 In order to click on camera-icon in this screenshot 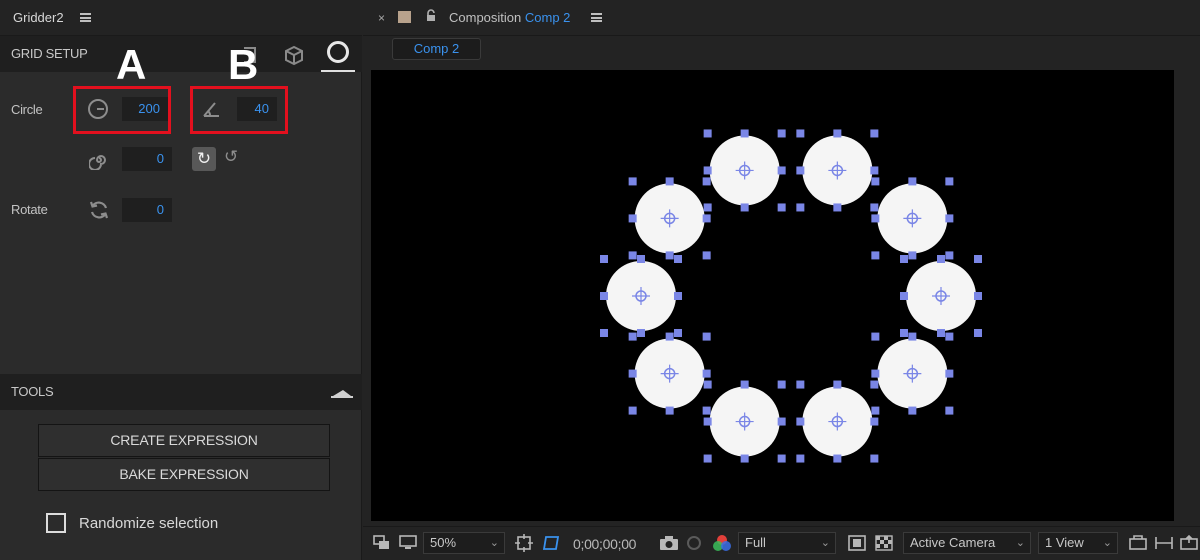, I will do `click(669, 543)`.